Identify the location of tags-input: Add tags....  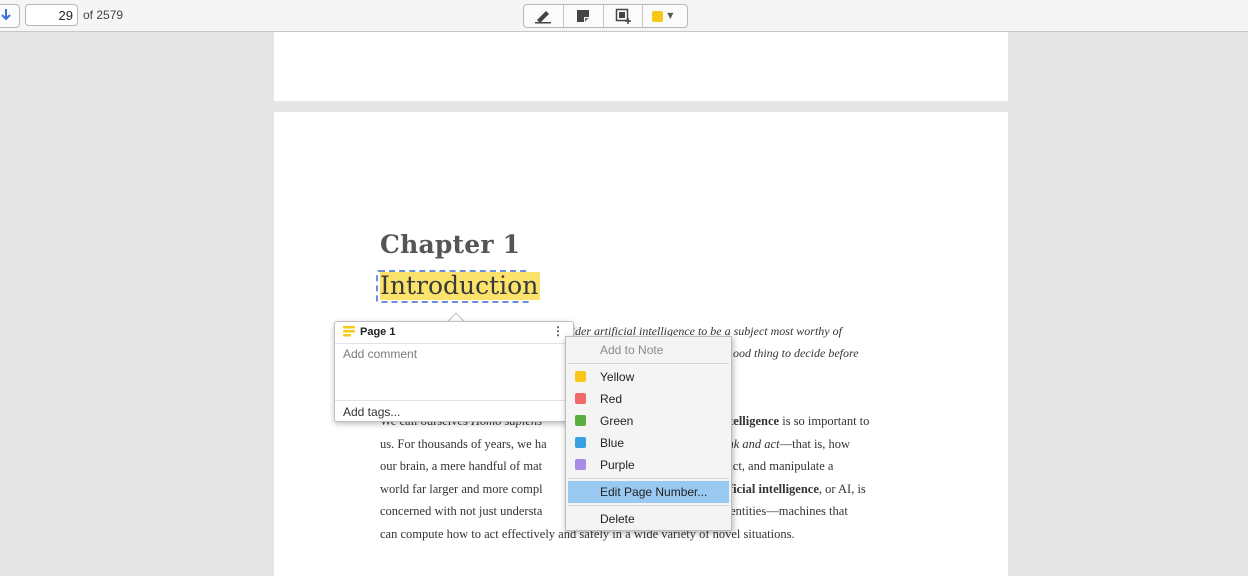
(371, 412).